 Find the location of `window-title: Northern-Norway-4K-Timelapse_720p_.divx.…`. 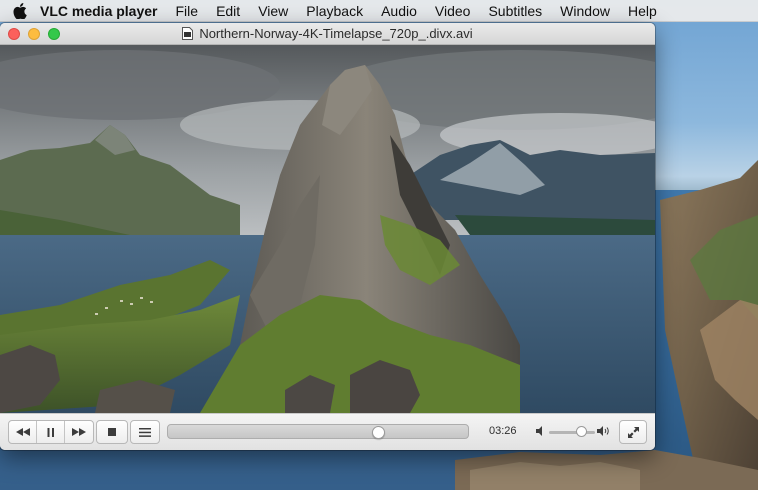

window-title: Northern-Norway-4K-Timelapse_720p_.divx.… is located at coordinates (336, 33).